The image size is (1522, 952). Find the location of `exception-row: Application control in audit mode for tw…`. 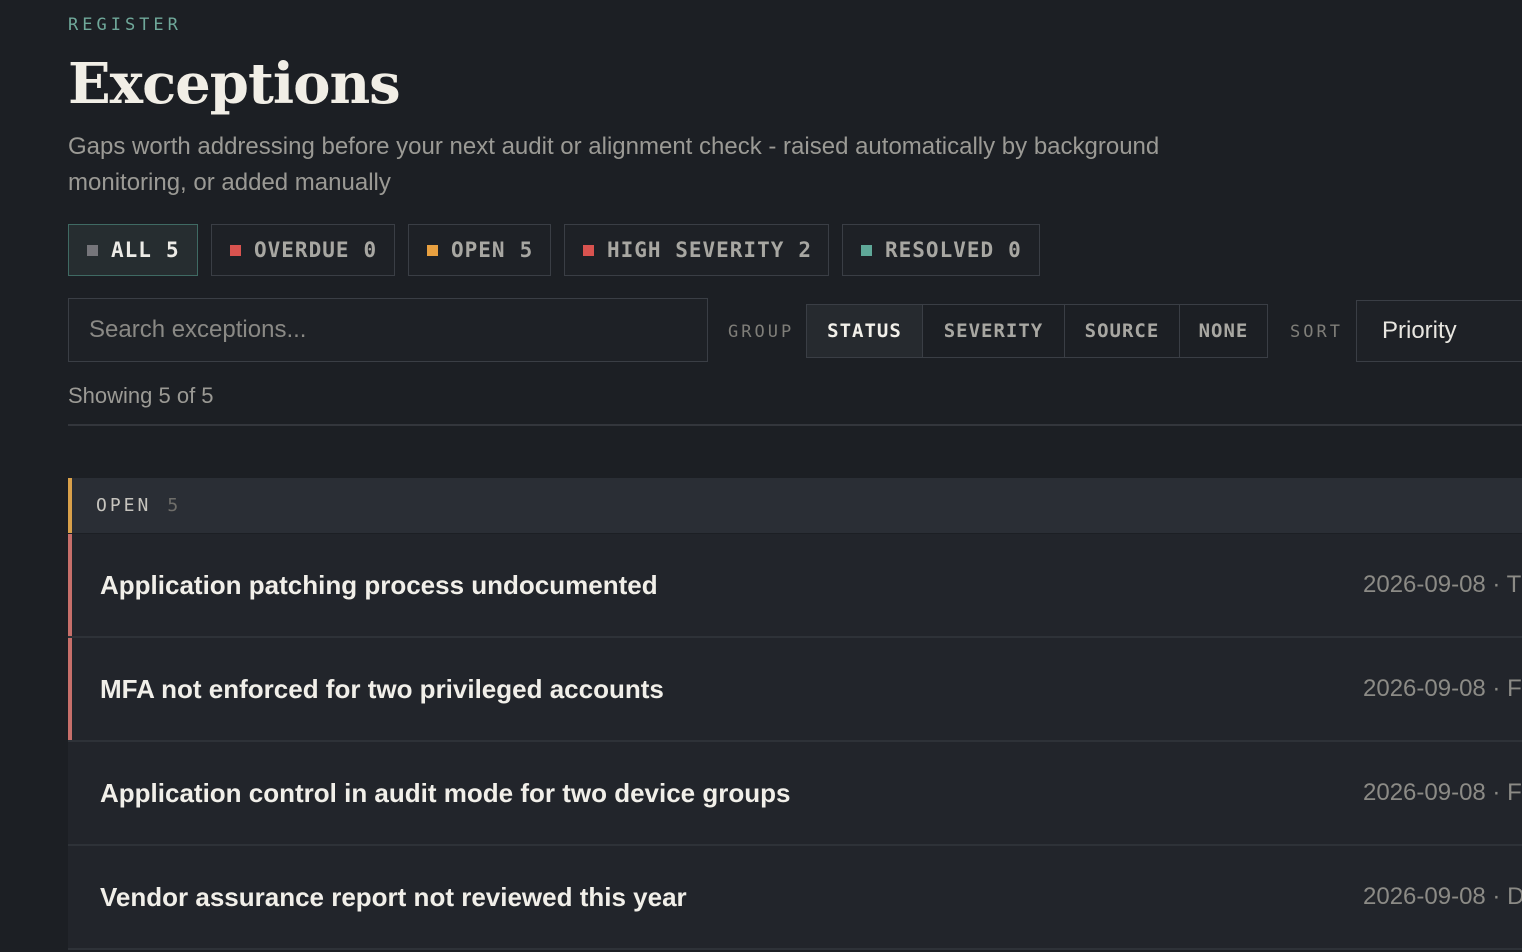

exception-row: Application control in audit mode for tw… is located at coordinates (795, 794).